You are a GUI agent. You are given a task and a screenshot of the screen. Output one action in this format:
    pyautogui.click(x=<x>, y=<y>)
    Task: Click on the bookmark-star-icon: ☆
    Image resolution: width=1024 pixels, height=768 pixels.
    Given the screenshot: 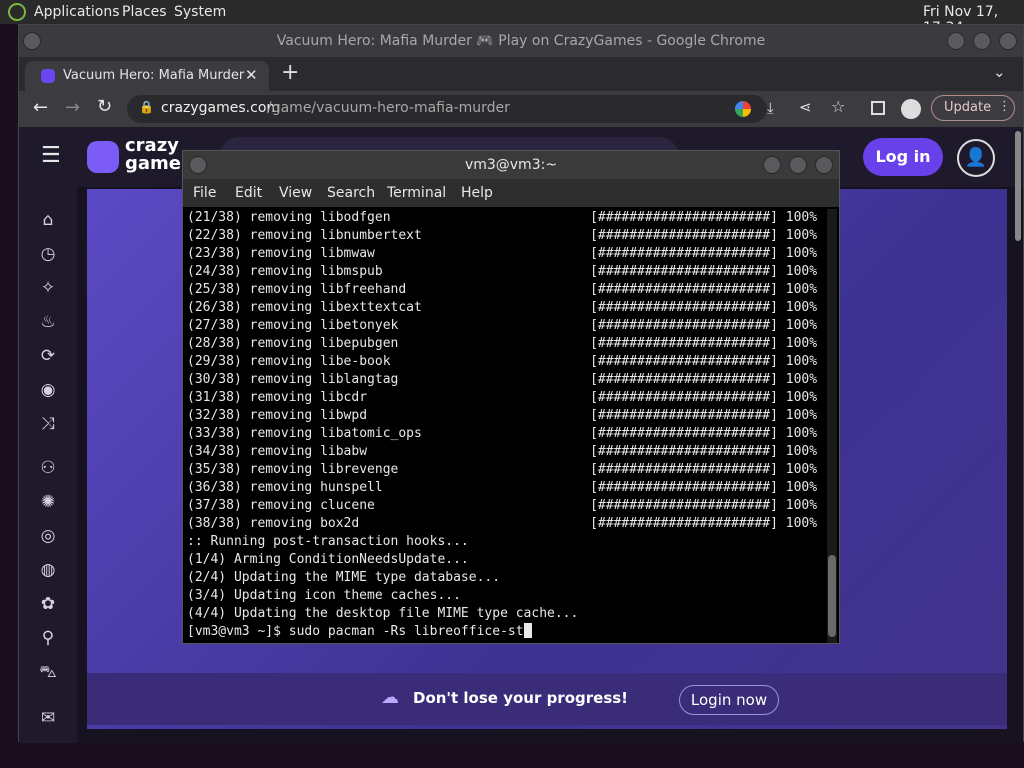 What is the action you would take?
    pyautogui.click(x=838, y=106)
    